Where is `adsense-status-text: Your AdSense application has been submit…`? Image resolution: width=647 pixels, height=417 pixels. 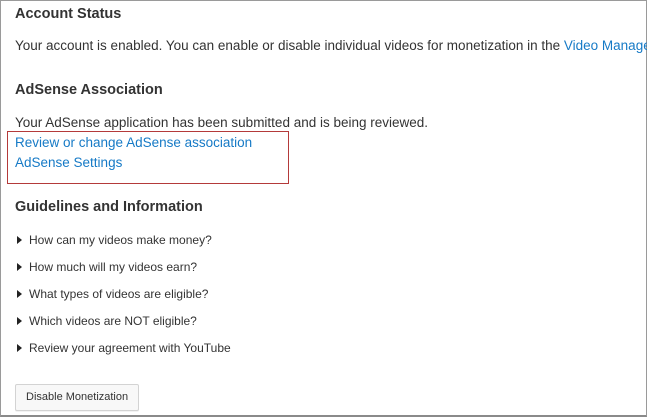
adsense-status-text: Your AdSense application has been submit… is located at coordinates (222, 122).